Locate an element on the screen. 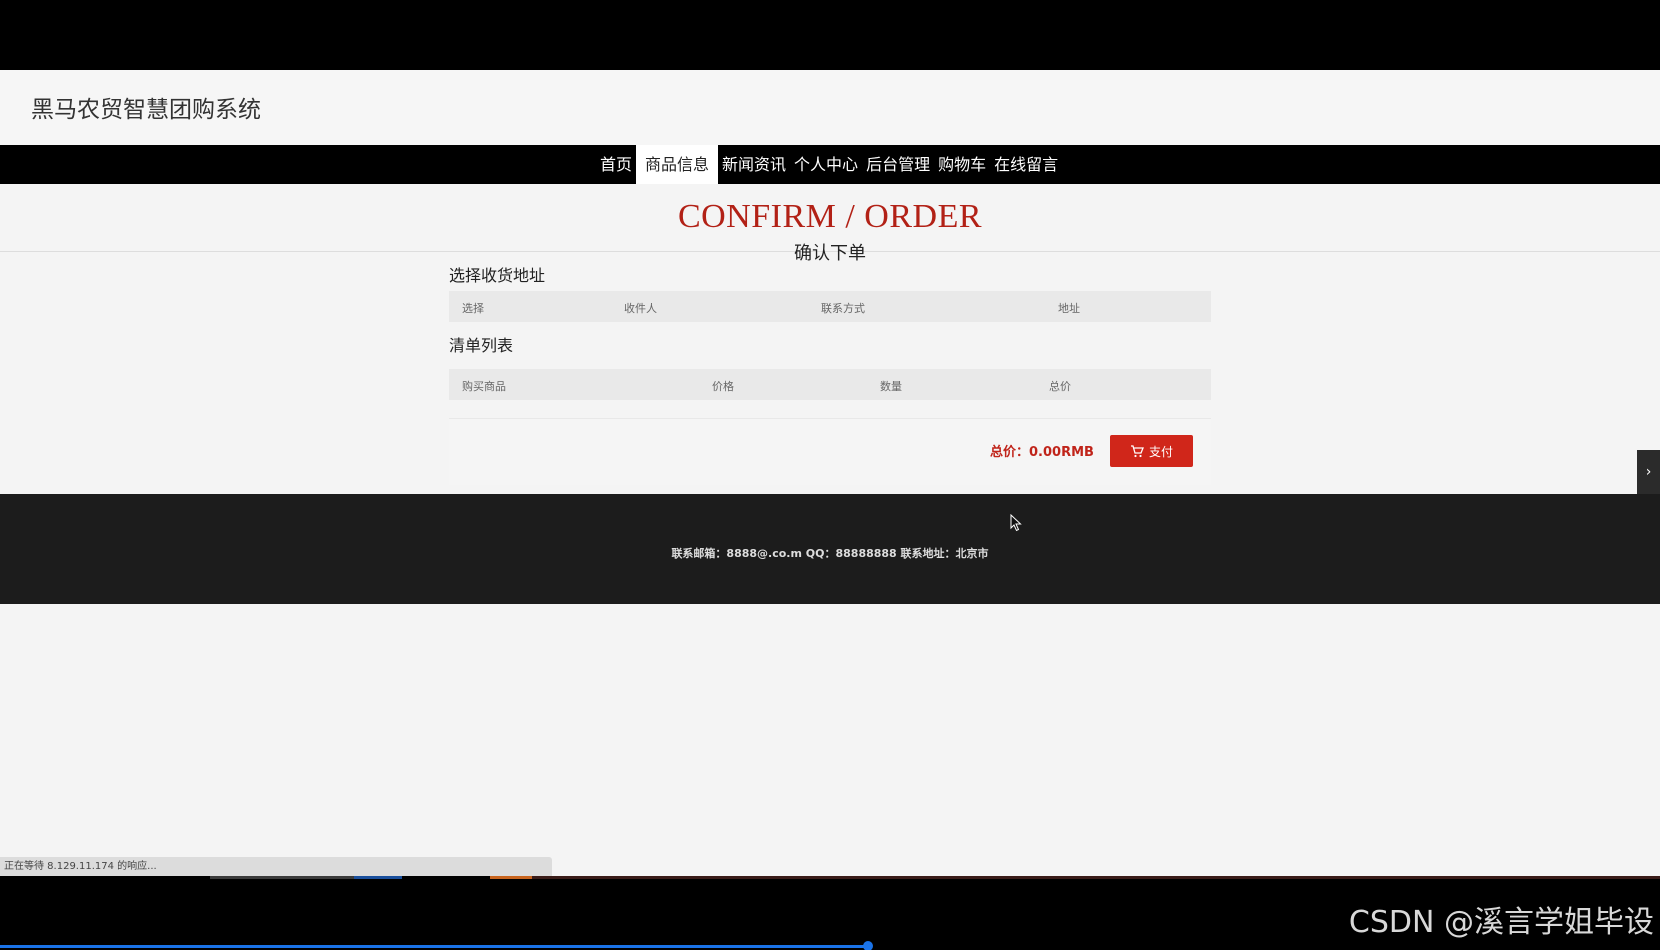 This screenshot has height=950, width=1660. address-col-recipient: 收件人 is located at coordinates (640, 308).